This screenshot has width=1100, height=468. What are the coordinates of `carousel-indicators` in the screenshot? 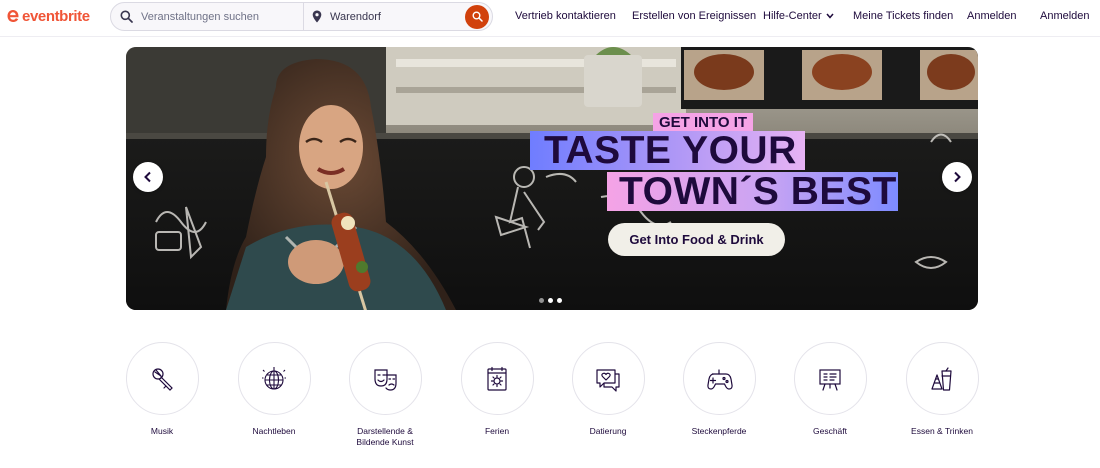 It's located at (550, 300).